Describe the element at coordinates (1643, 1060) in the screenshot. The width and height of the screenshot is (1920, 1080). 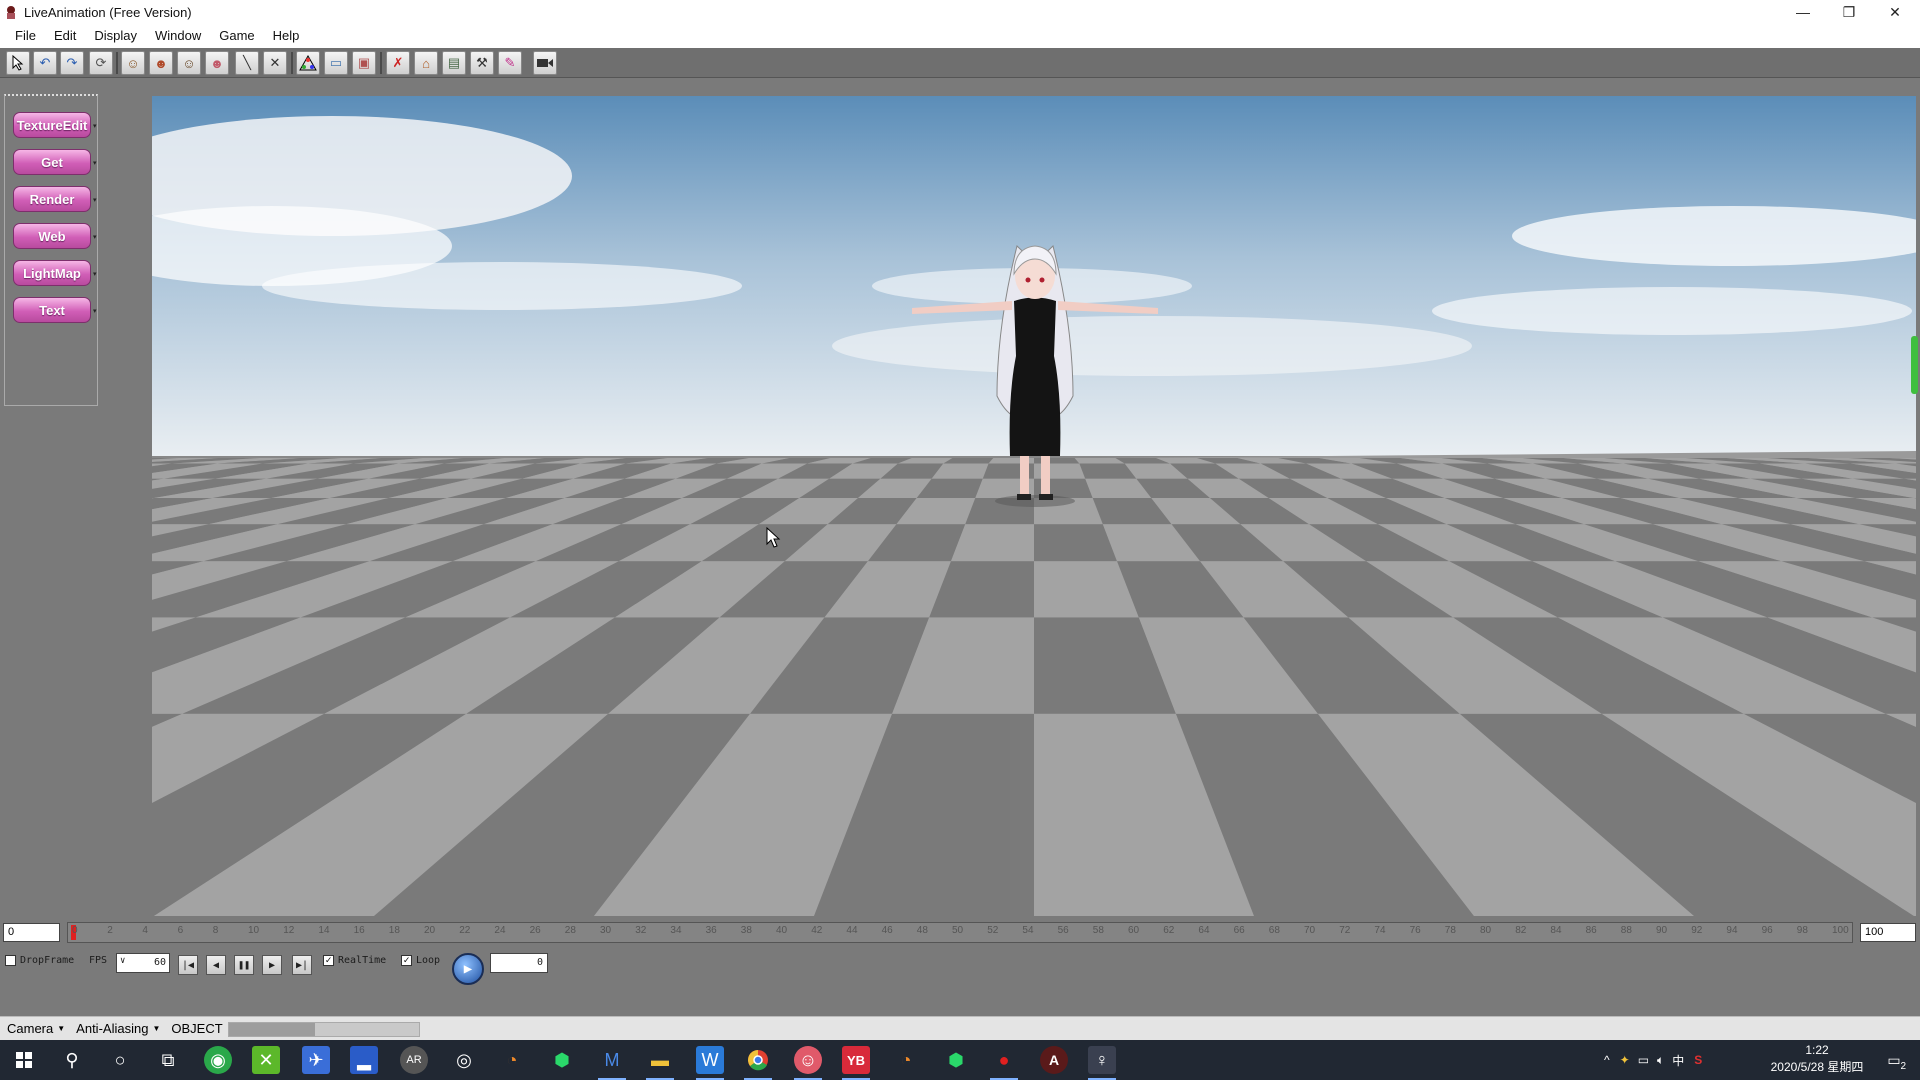
I see `network-icon: ▭` at that location.